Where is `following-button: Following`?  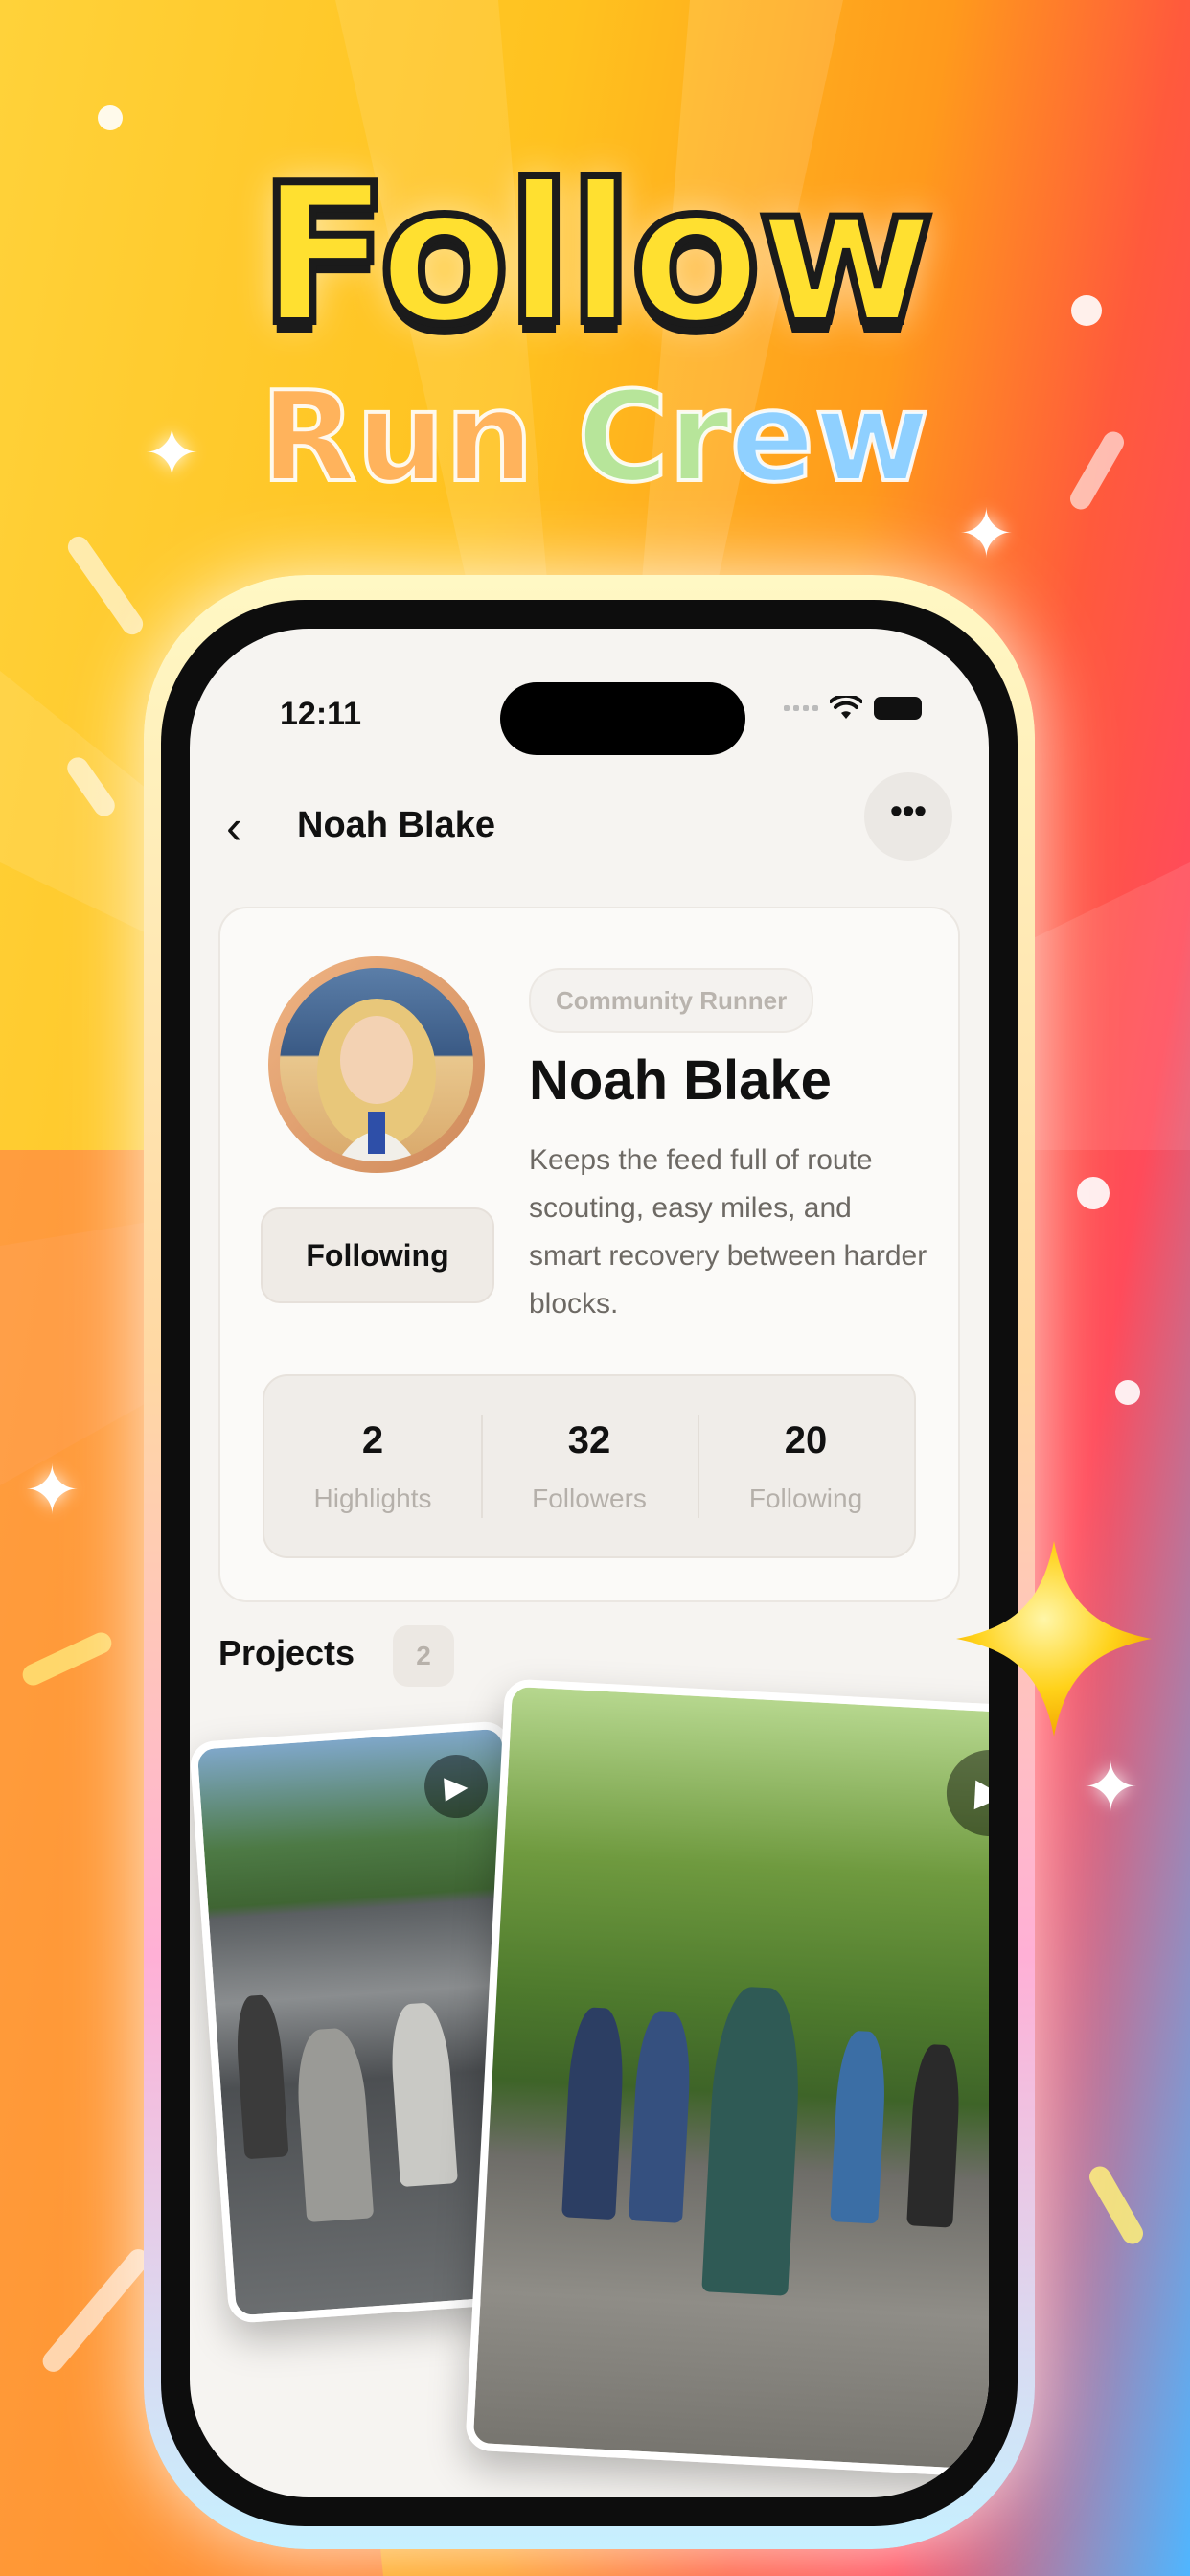
following-button: Following is located at coordinates (378, 1255).